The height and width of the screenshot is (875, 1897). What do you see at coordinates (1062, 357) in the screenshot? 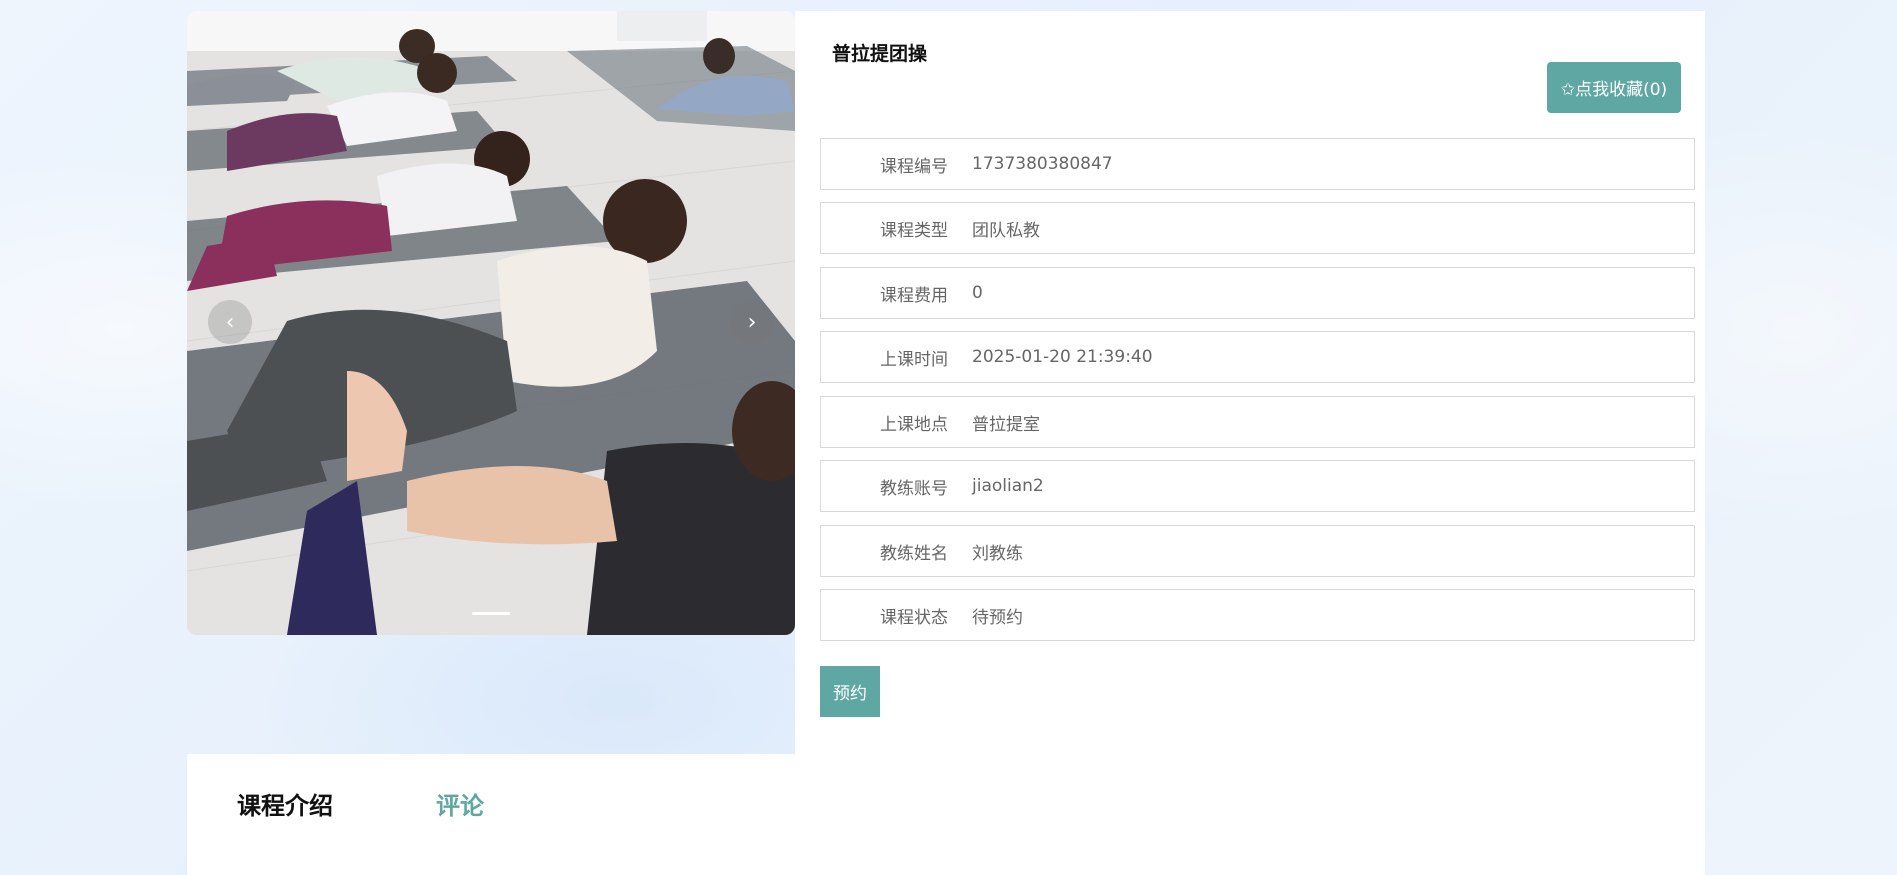
I see `field-value: 2025-01-20 21:39:40` at bounding box center [1062, 357].